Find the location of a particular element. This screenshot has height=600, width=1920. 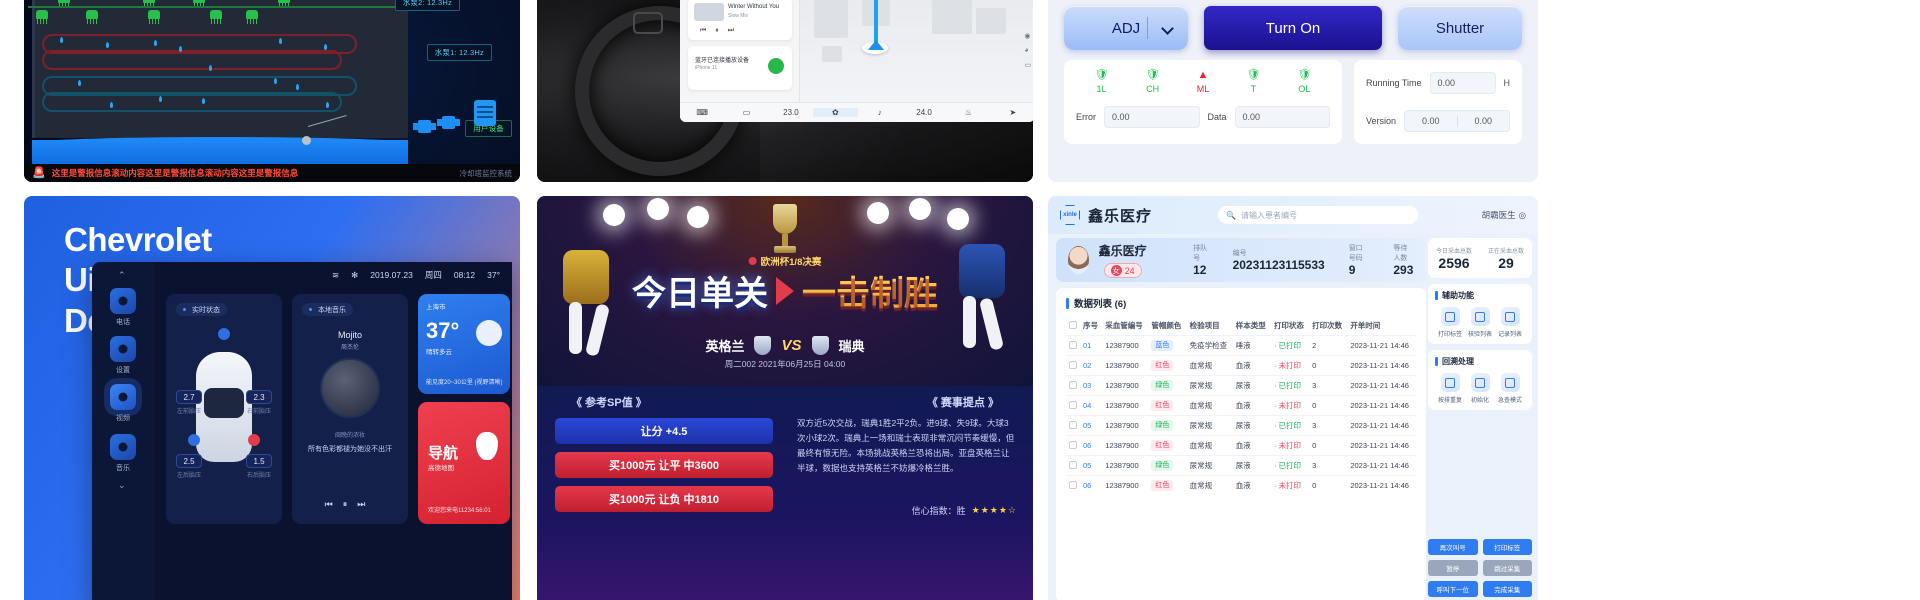

weather-card: 上海市 37° 晴转多云 能见度20~30公里 (视野清晰) is located at coordinates (464, 344).